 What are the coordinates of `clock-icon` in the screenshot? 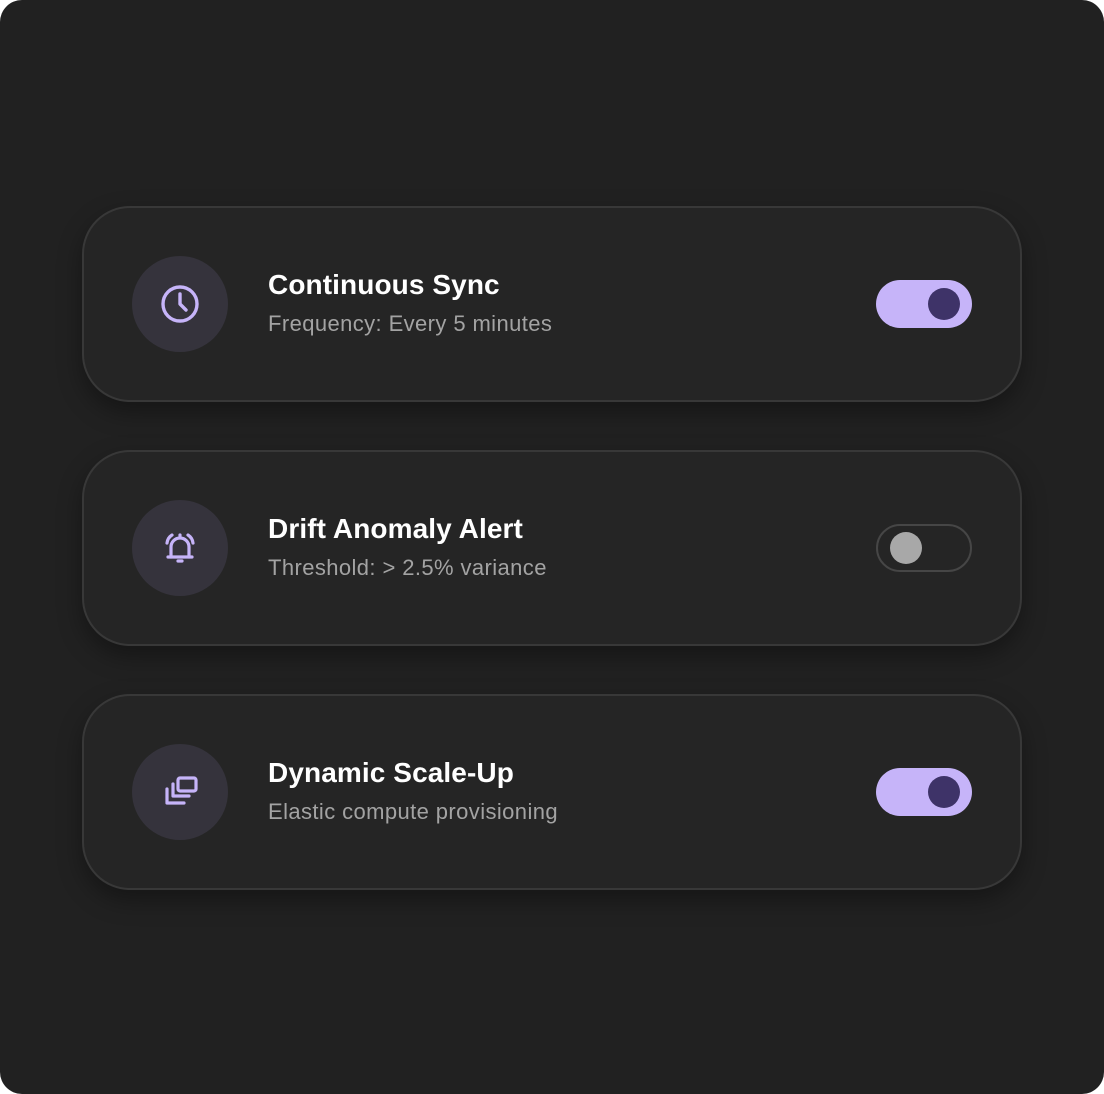 It's located at (180, 304).